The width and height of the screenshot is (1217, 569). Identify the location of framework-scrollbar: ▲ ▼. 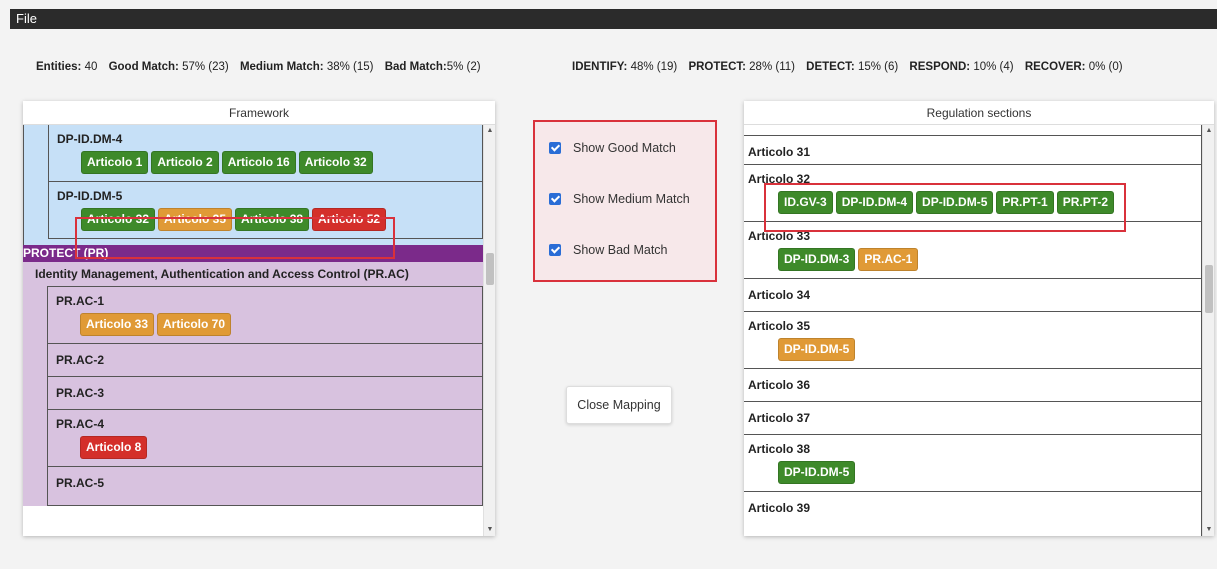
(489, 330).